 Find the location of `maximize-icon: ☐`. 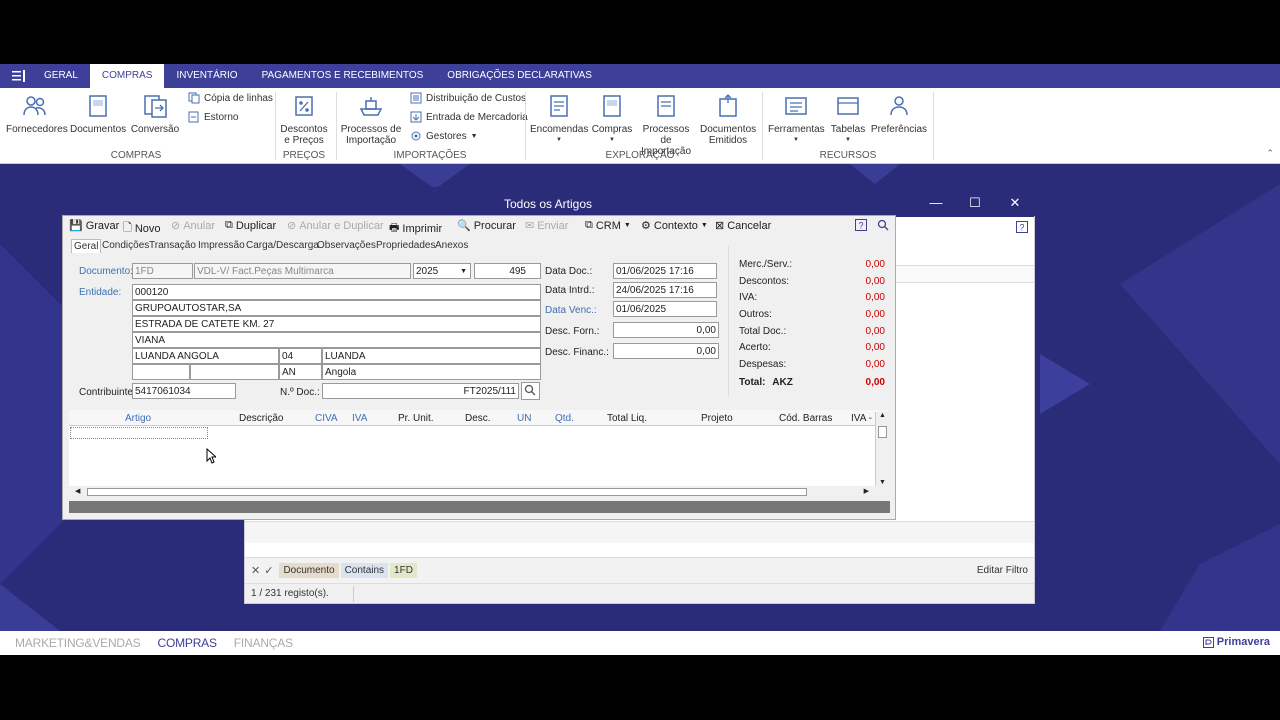

maximize-icon: ☐ is located at coordinates (975, 203).